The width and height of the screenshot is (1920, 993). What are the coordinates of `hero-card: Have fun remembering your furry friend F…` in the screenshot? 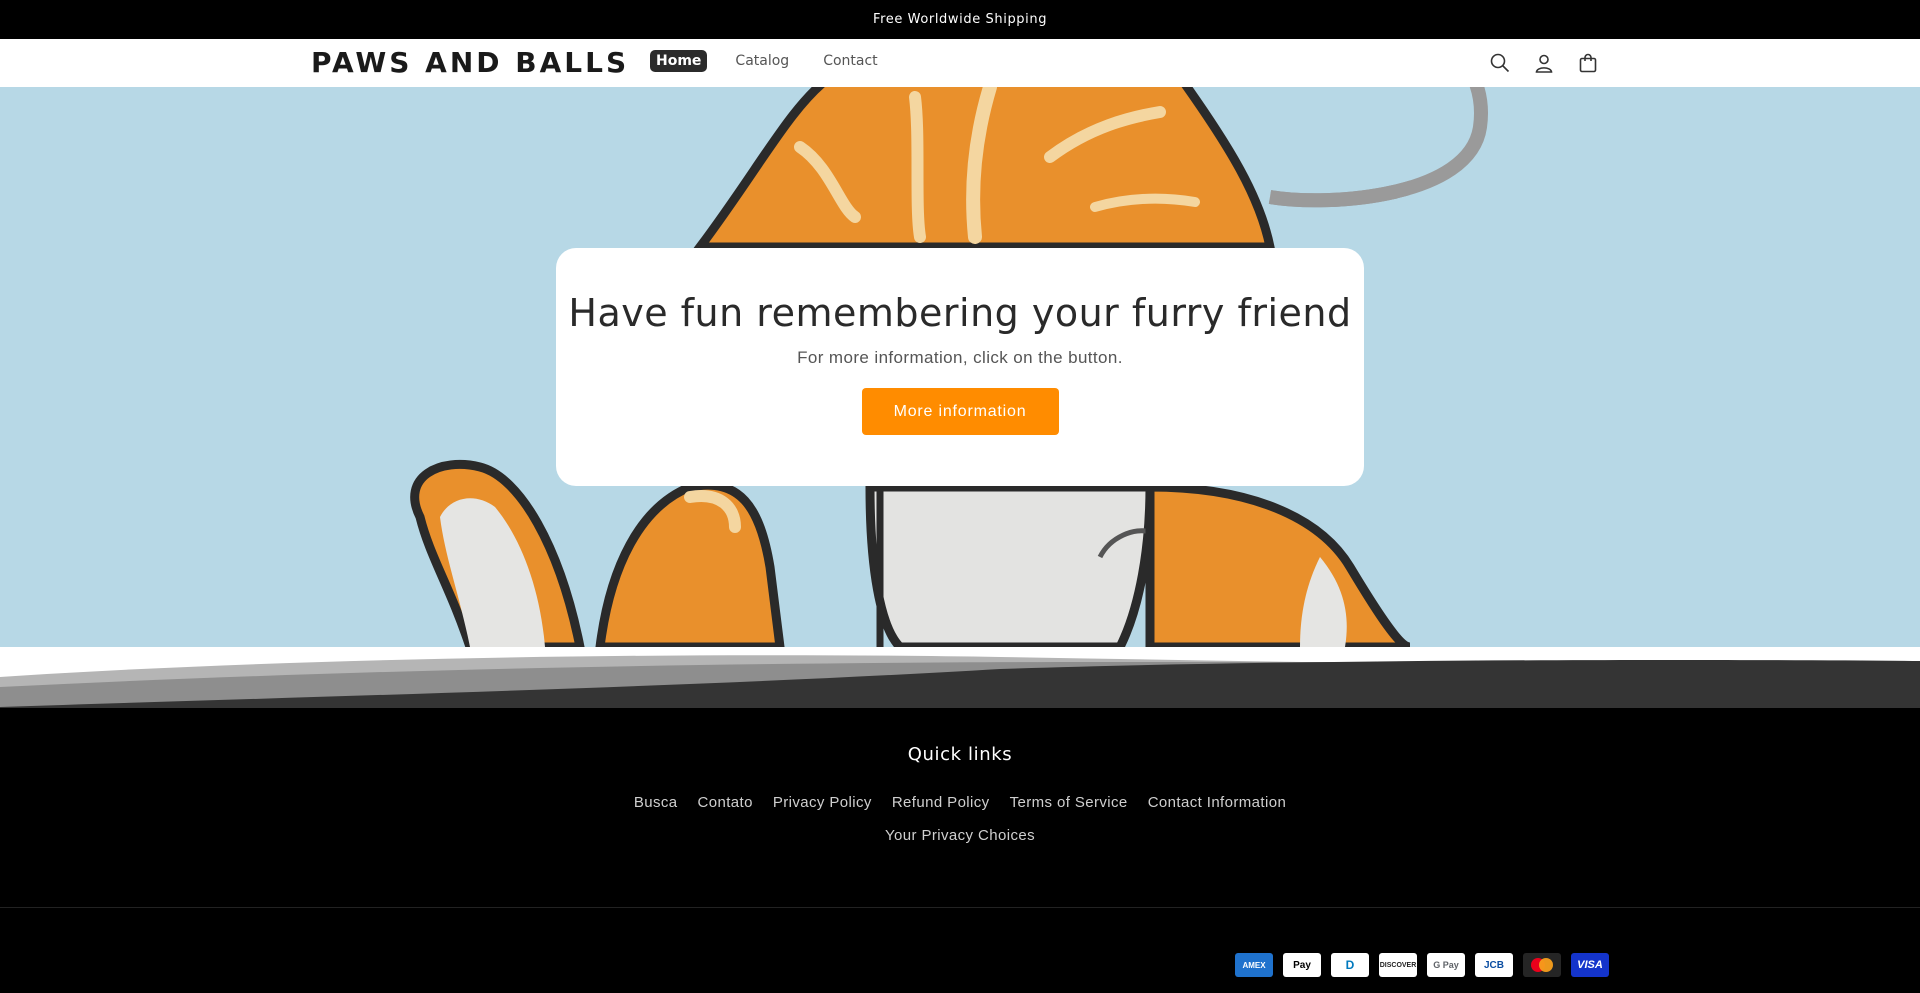 It's located at (960, 367).